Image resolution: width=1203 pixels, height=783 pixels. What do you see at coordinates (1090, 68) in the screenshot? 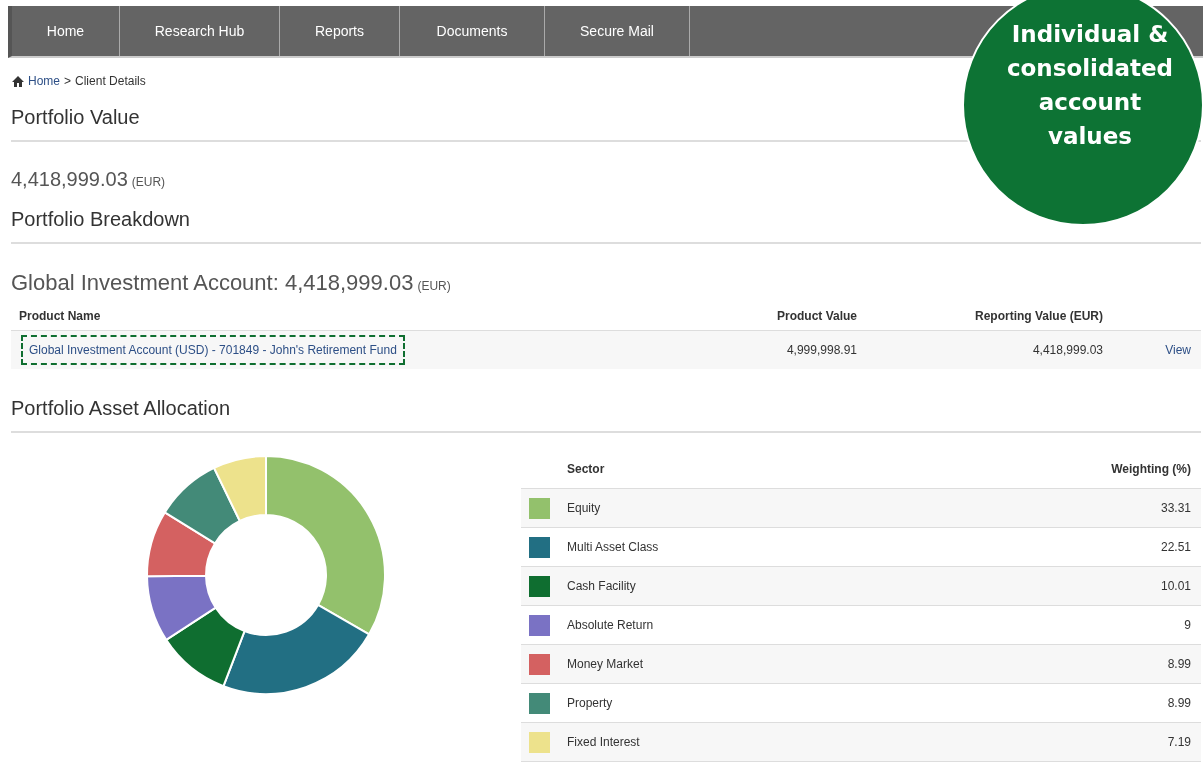
I see `callout-text: consolidated` at bounding box center [1090, 68].